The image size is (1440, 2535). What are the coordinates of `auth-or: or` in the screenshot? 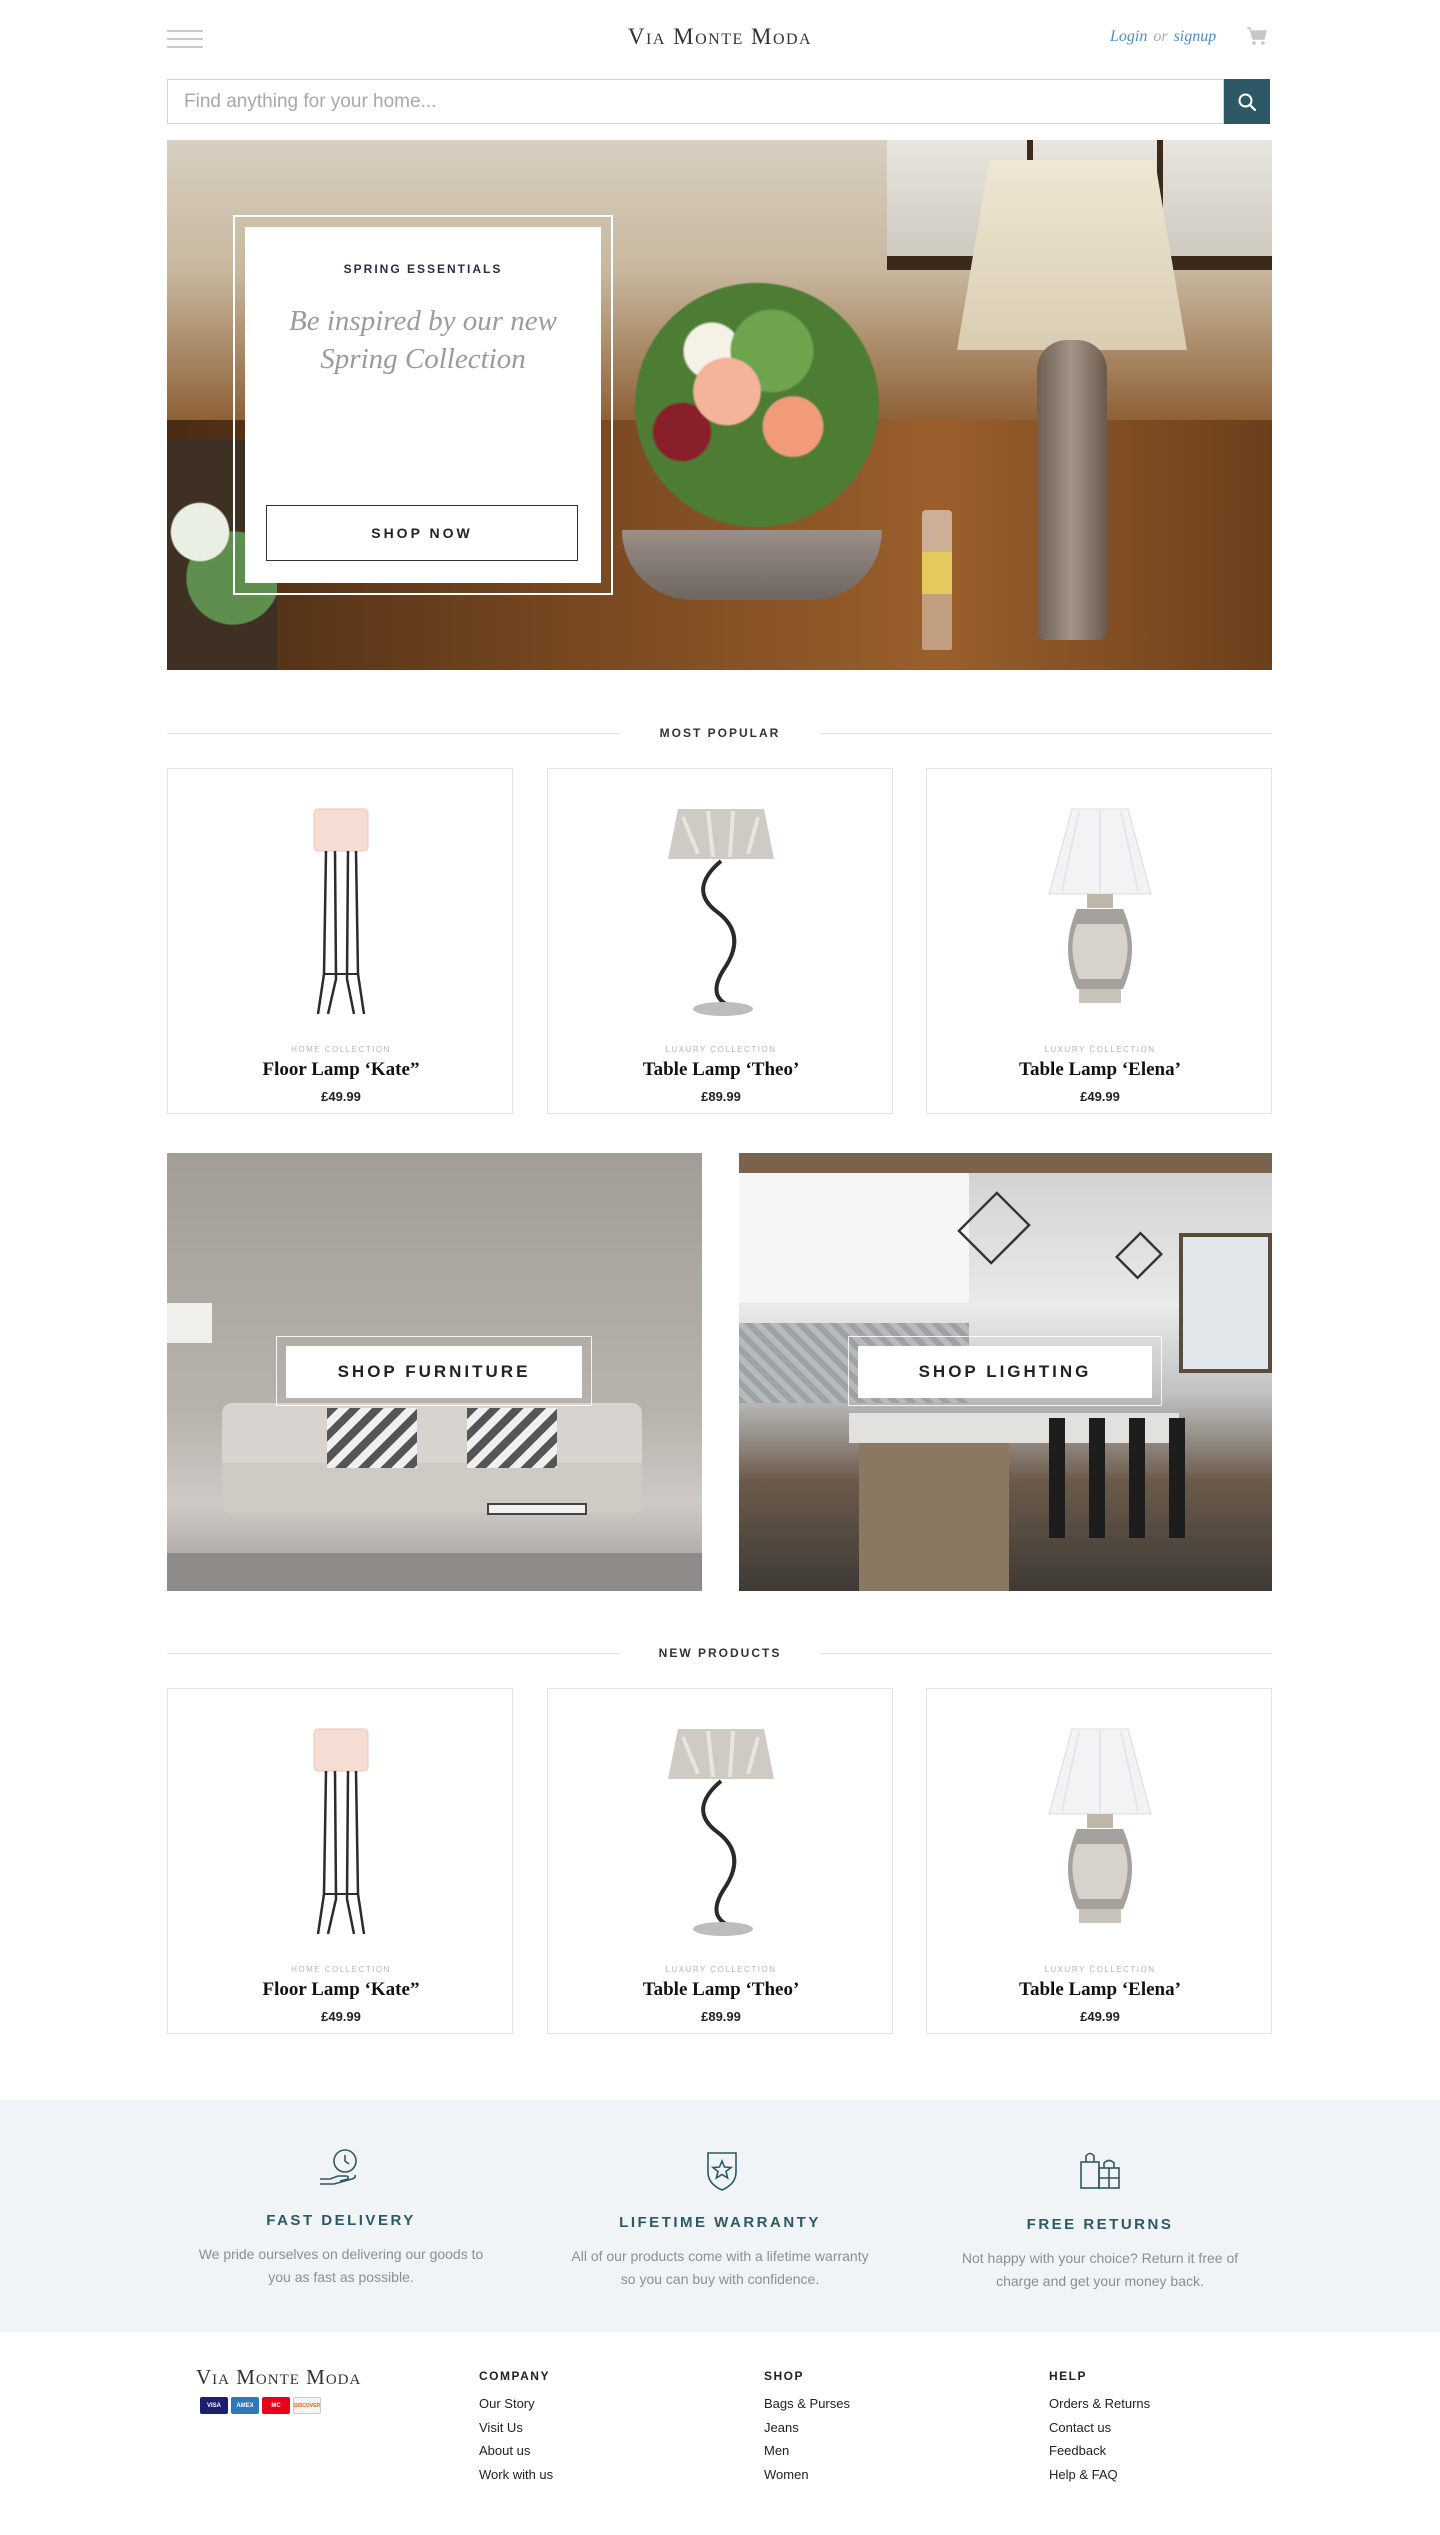 It's located at (1160, 36).